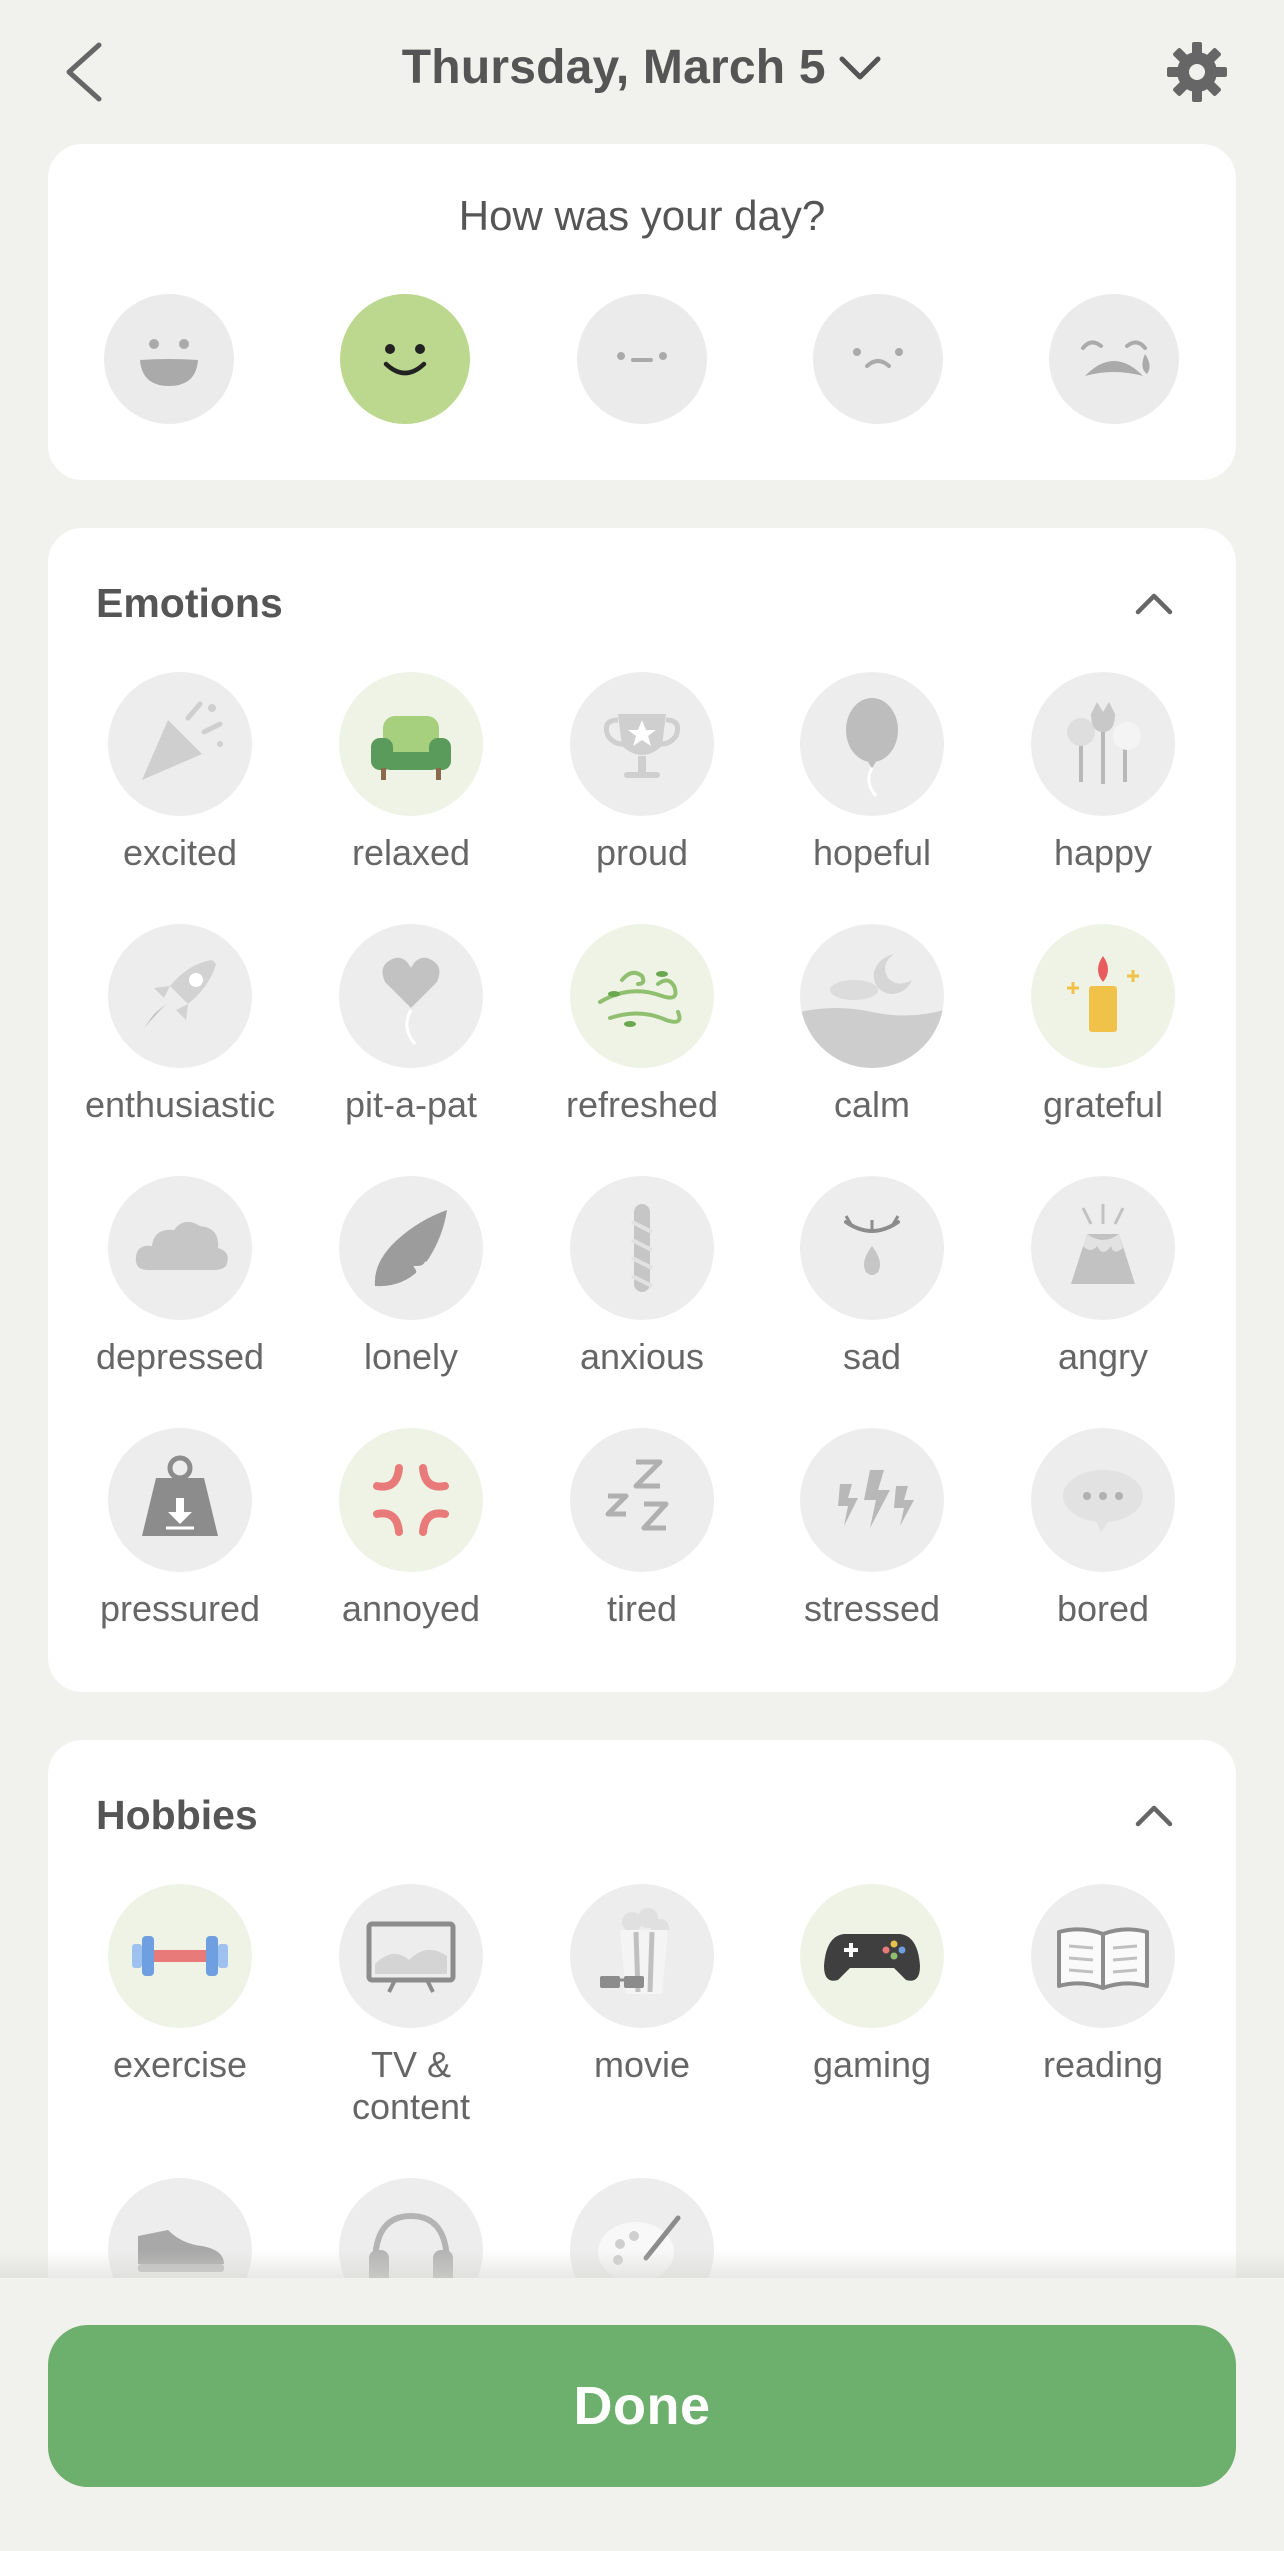  I want to click on emotion-label: annoyed, so click(411, 1608).